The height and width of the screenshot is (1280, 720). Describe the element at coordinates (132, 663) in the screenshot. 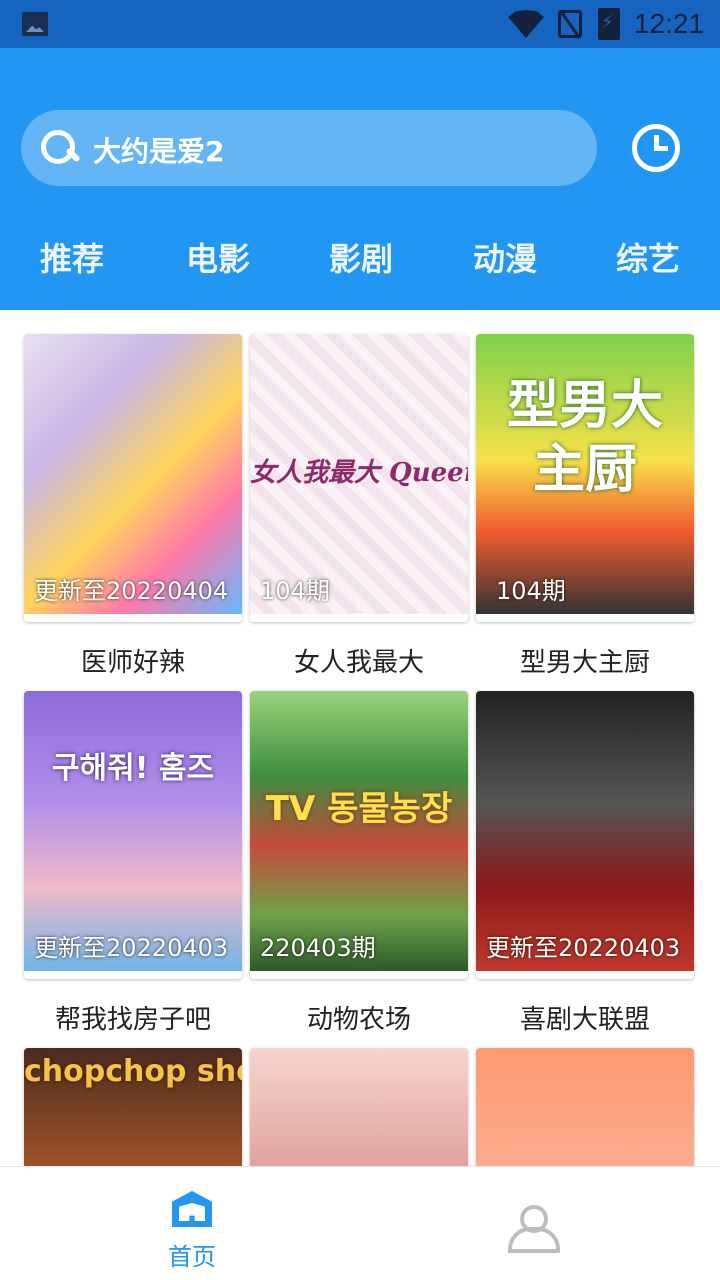

I see `show-title: 医师好辣` at that location.